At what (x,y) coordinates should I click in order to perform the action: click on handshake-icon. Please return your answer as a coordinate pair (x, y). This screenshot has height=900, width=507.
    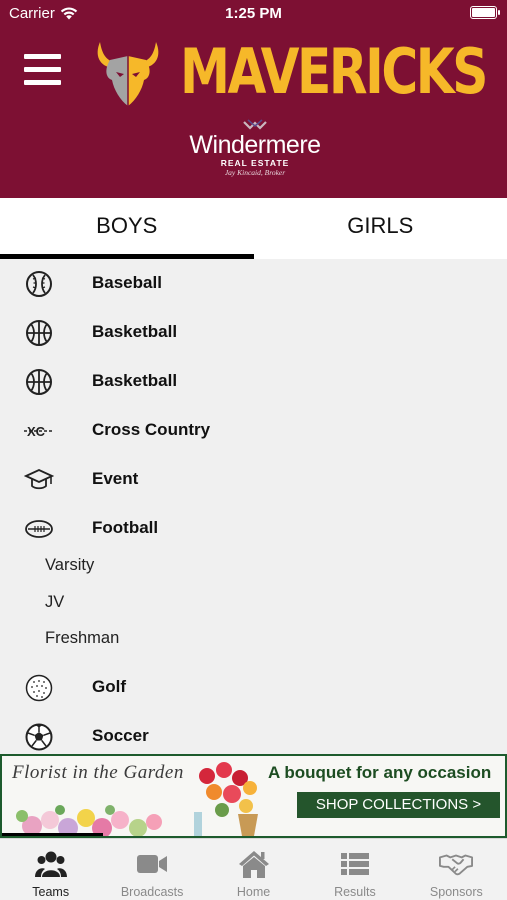
    Looking at the image, I should click on (456, 864).